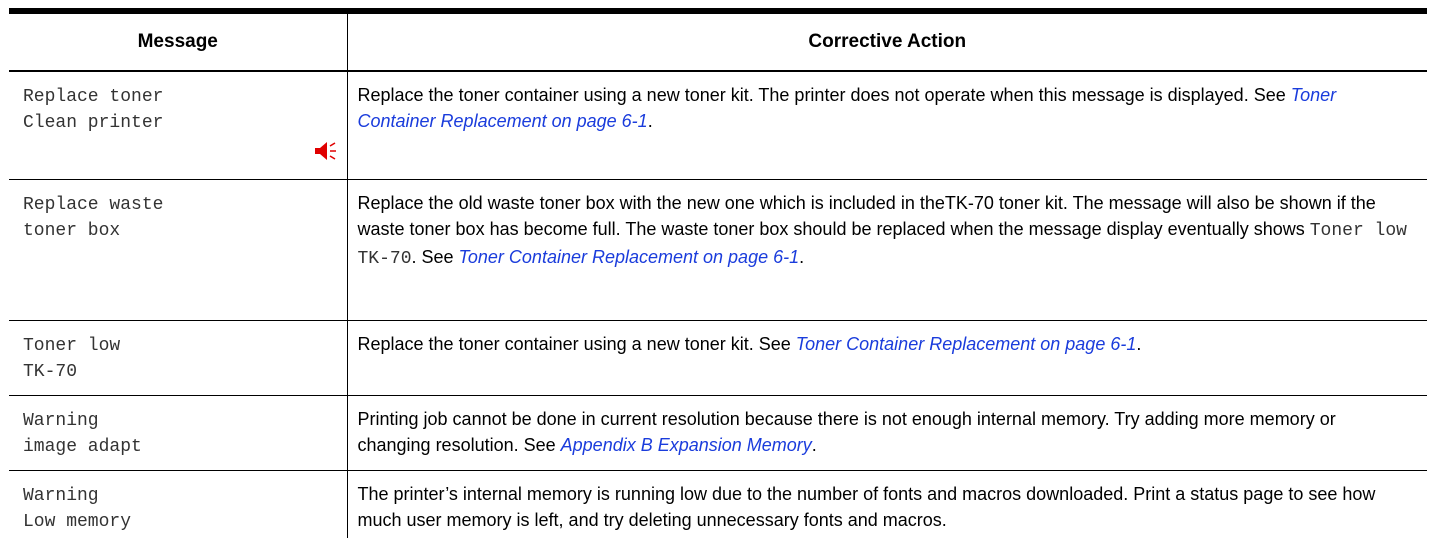  I want to click on message-cell: Warning image adapt, so click(178, 433).